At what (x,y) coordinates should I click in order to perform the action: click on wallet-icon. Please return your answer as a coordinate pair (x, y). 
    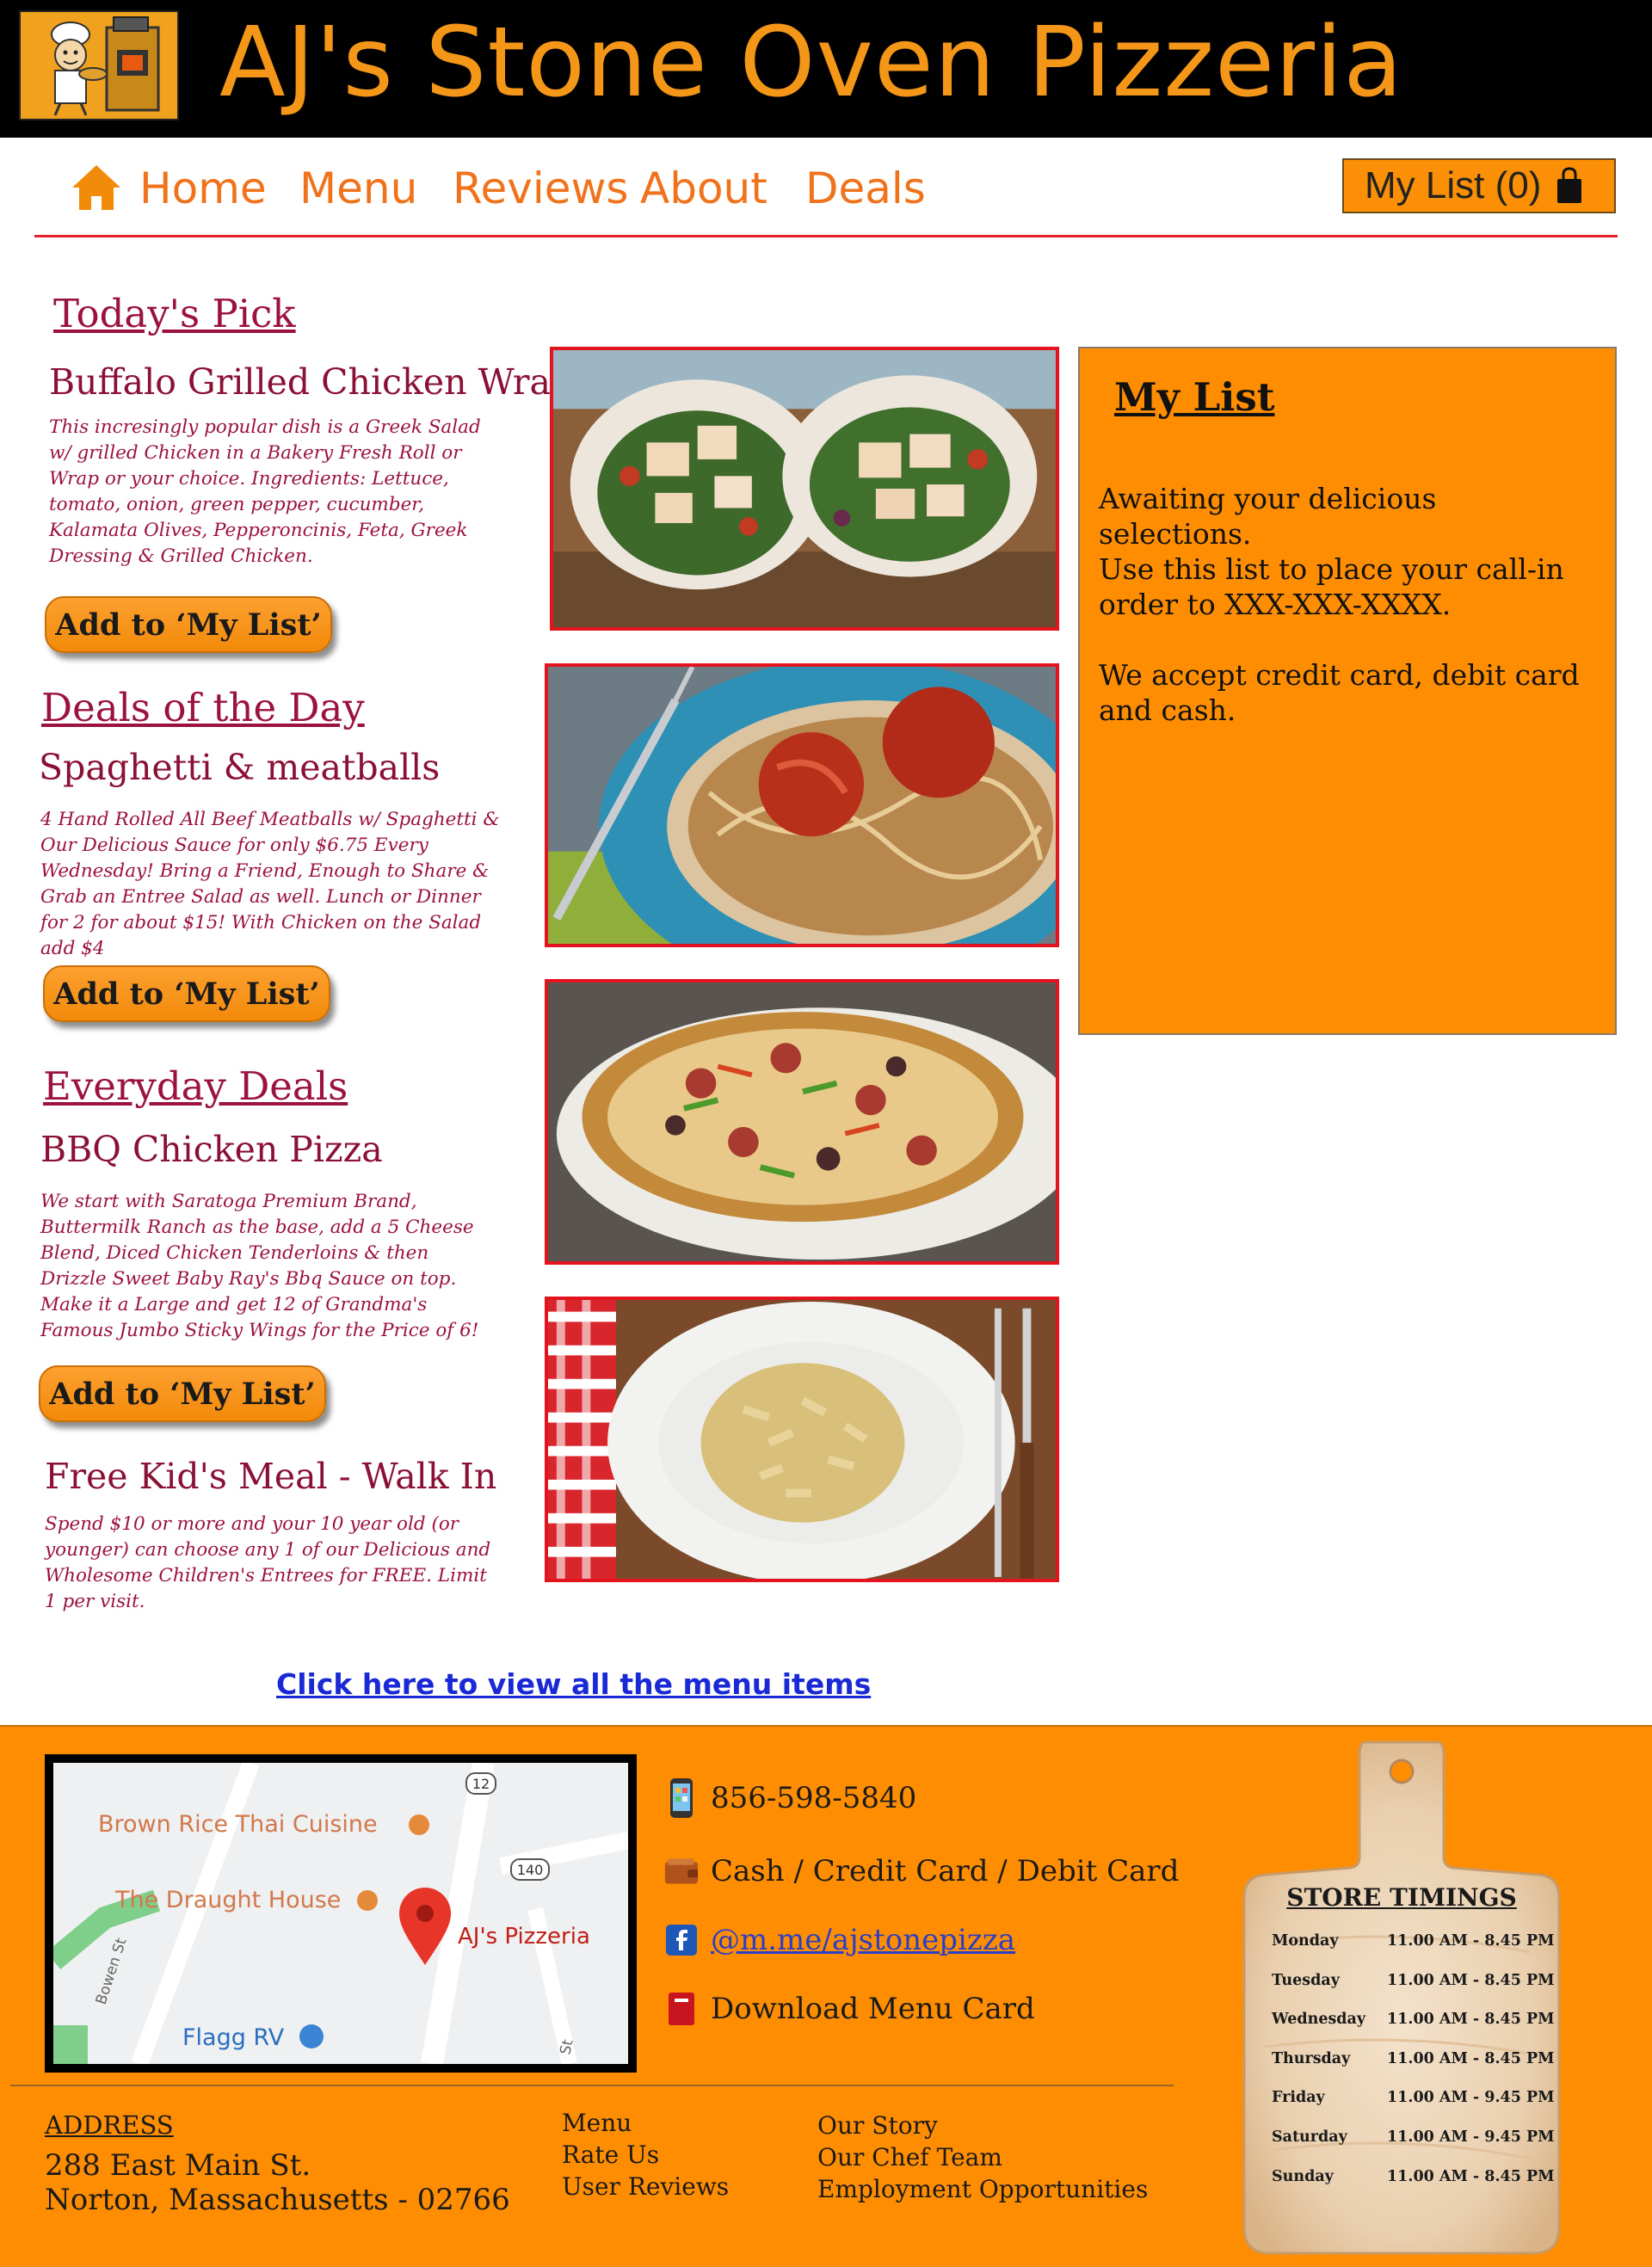
    Looking at the image, I should click on (681, 1871).